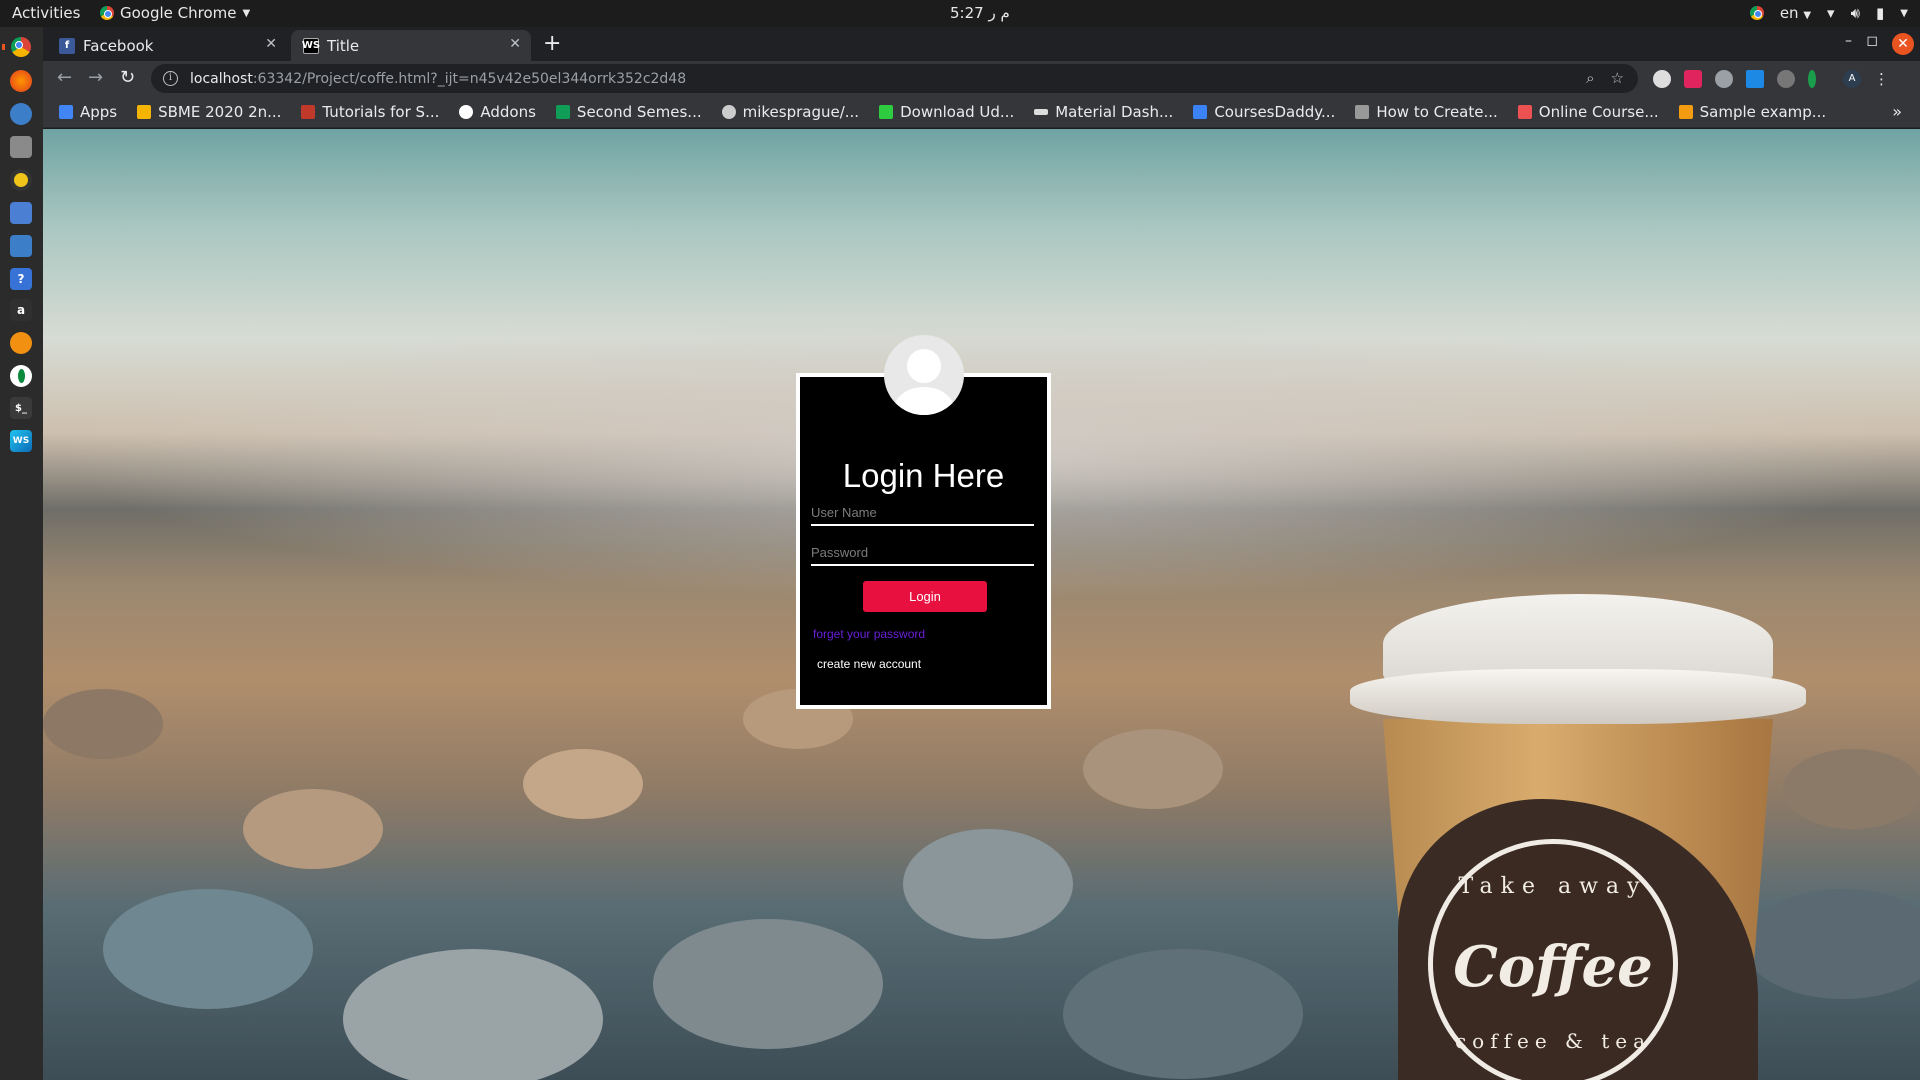 The height and width of the screenshot is (1080, 1920). I want to click on avatar-shoulders, so click(924, 401).